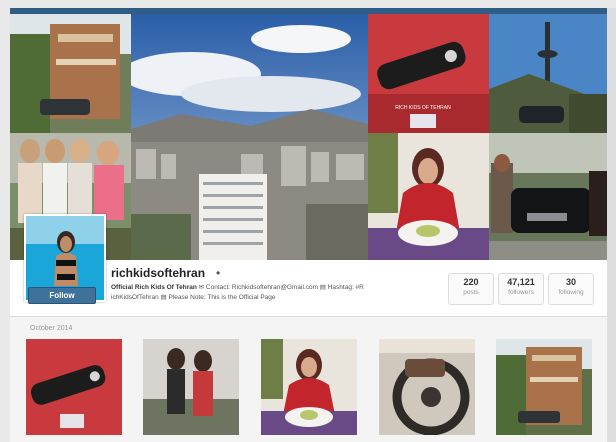 The width and height of the screenshot is (616, 442). I want to click on stat-followers-label: followers, so click(521, 292).